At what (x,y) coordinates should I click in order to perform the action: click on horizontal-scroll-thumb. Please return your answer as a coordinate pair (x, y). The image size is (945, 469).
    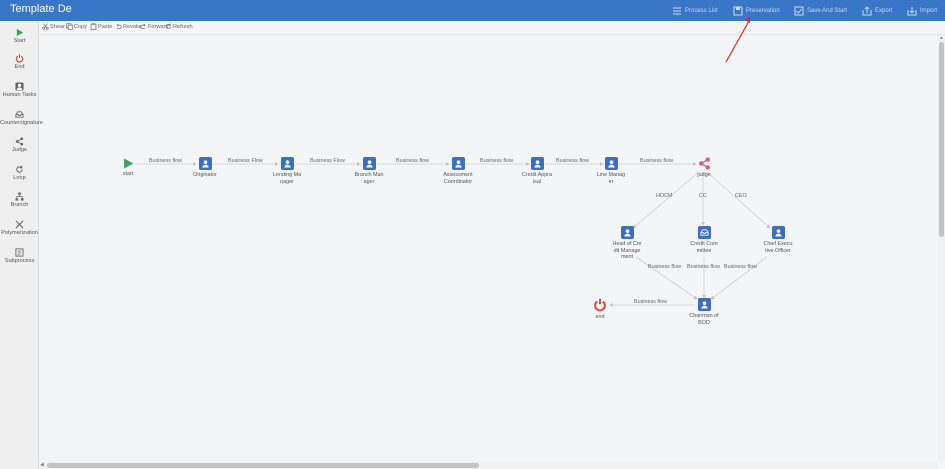
    Looking at the image, I should click on (263, 465).